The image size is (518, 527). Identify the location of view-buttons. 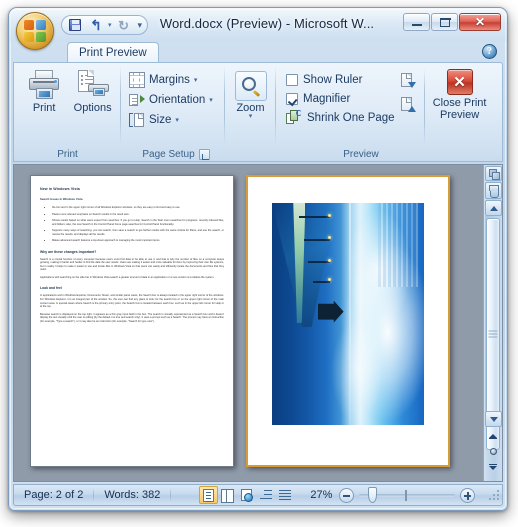
(246, 495).